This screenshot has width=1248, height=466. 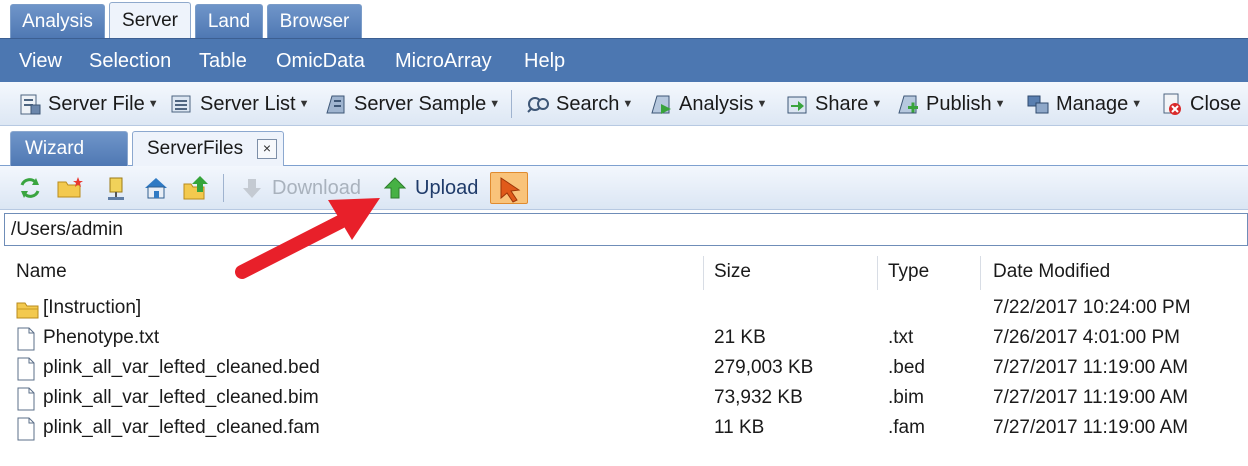 I want to click on menu-microarray: MicroArray, so click(x=443, y=61).